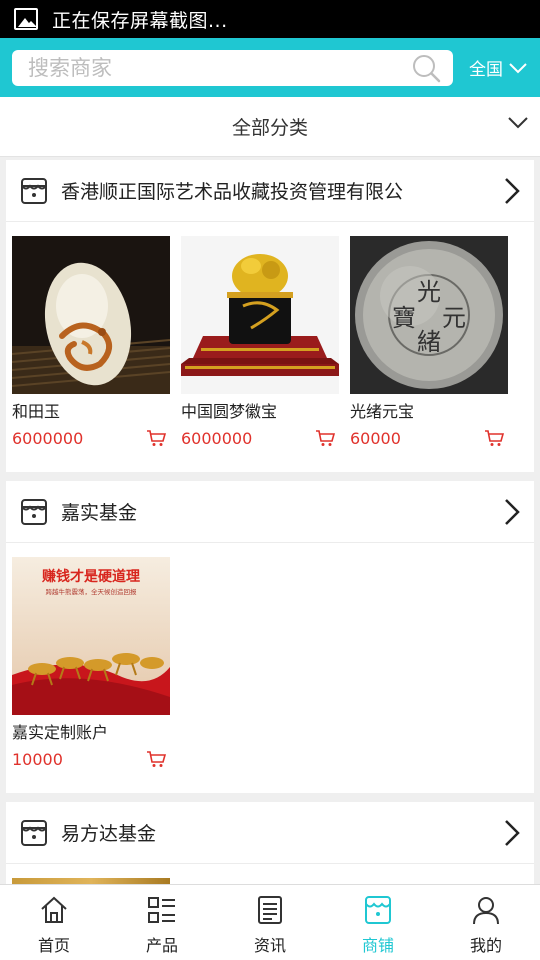 The image size is (540, 960). I want to click on svg-text: 緒, so click(429, 342).